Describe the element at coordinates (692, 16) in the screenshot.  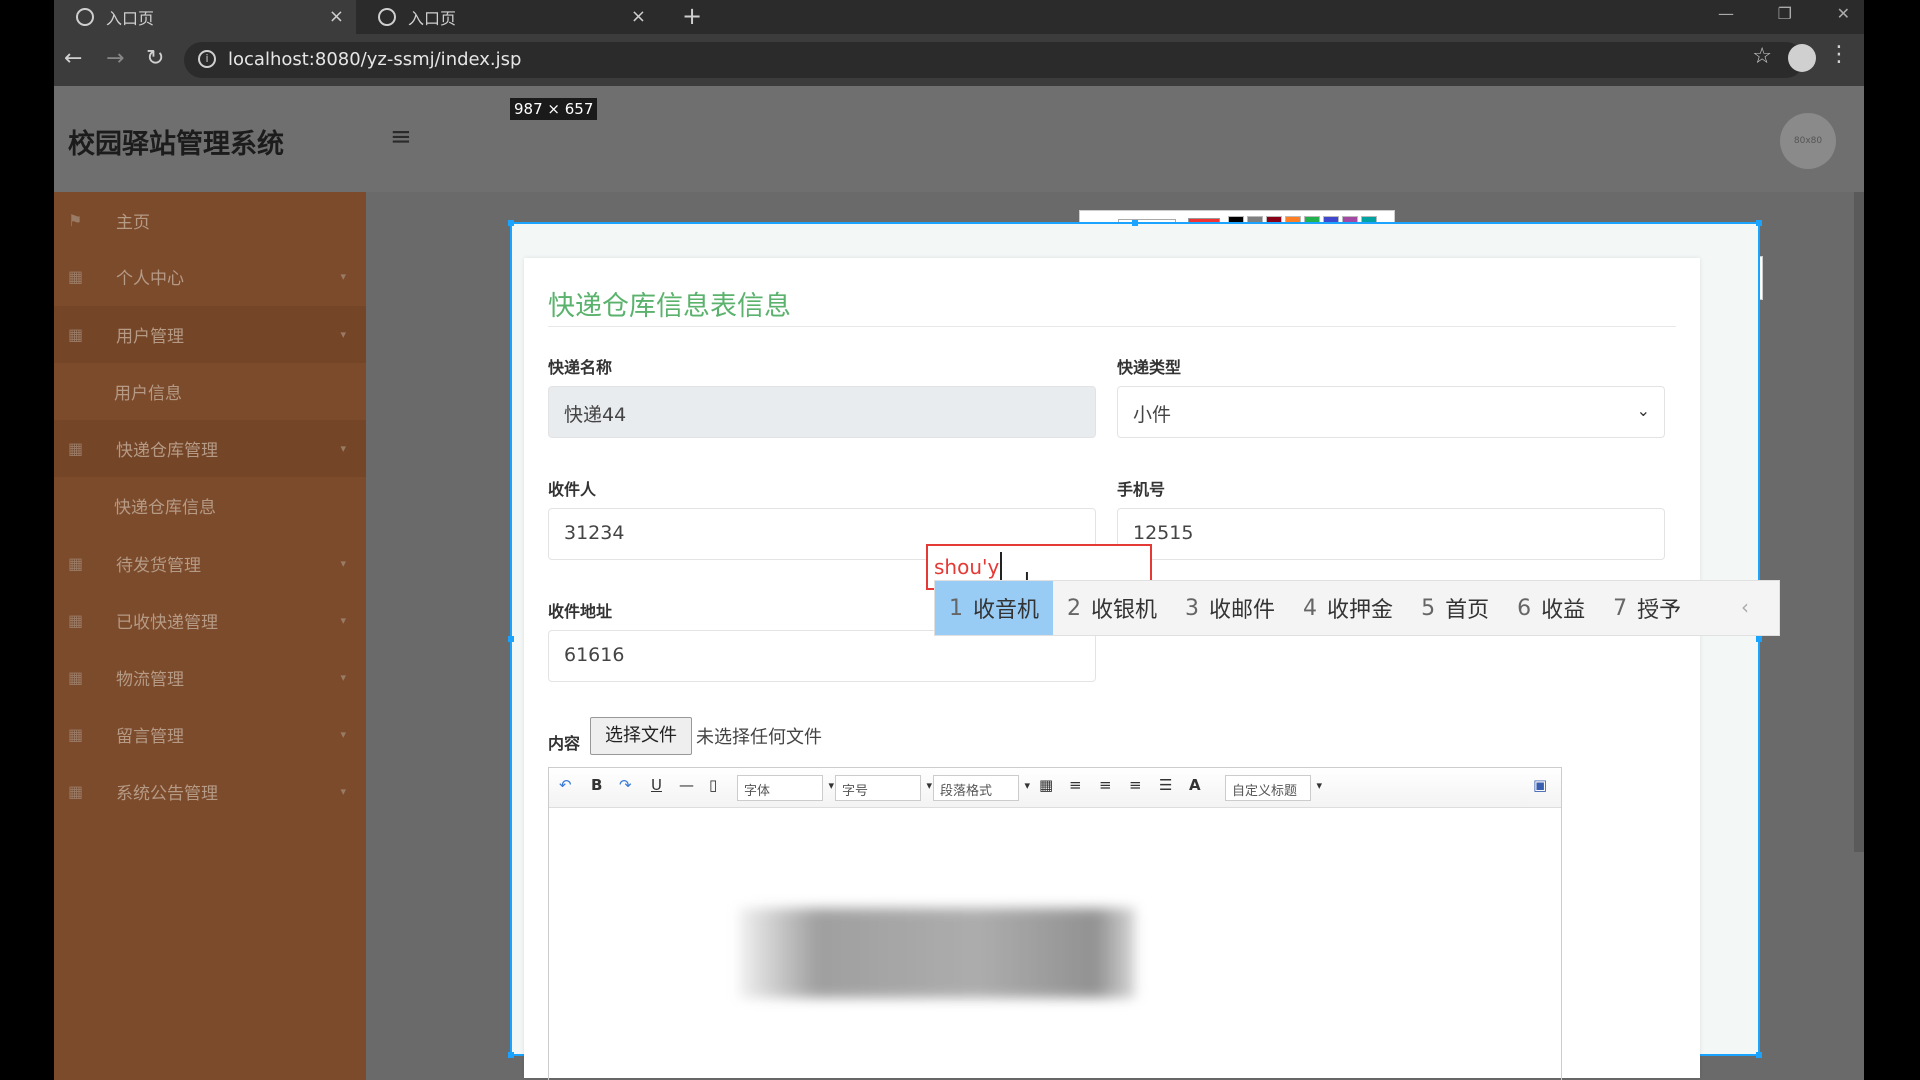
I see `new-tab-button: +` at that location.